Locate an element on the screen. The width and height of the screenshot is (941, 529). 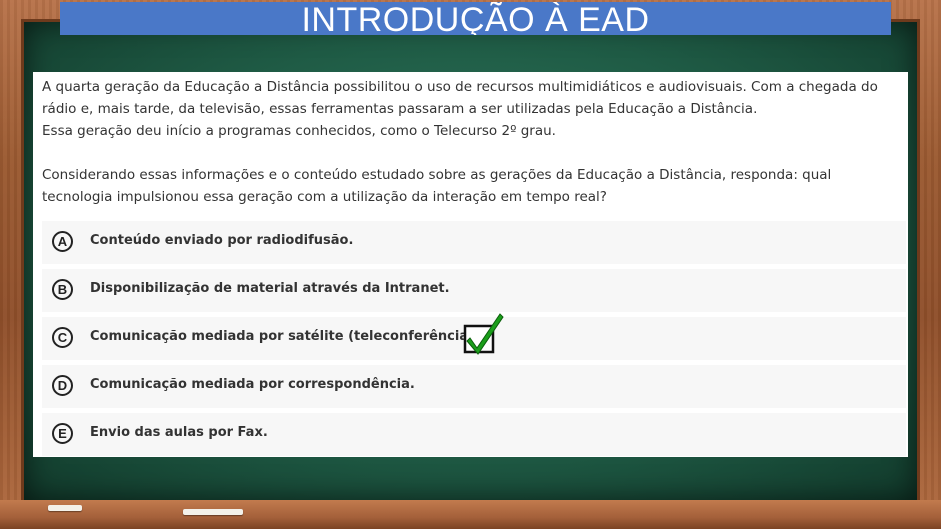
option-letter-badge: A is located at coordinates (62, 241).